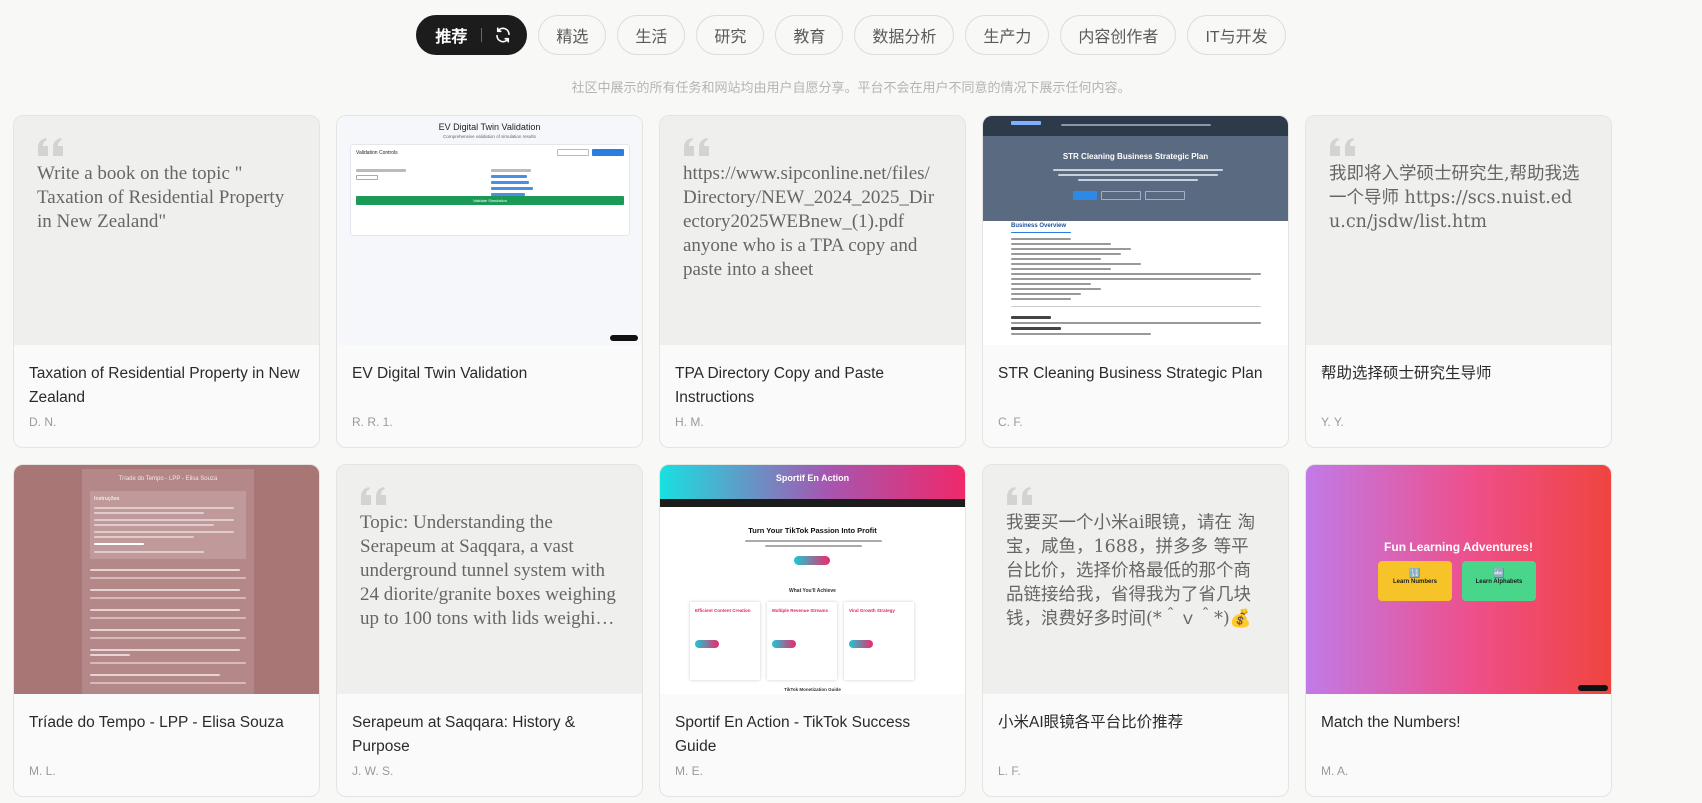 This screenshot has height=803, width=1702. I want to click on preview-feature-title: Efficient Content Creation, so click(723, 610).